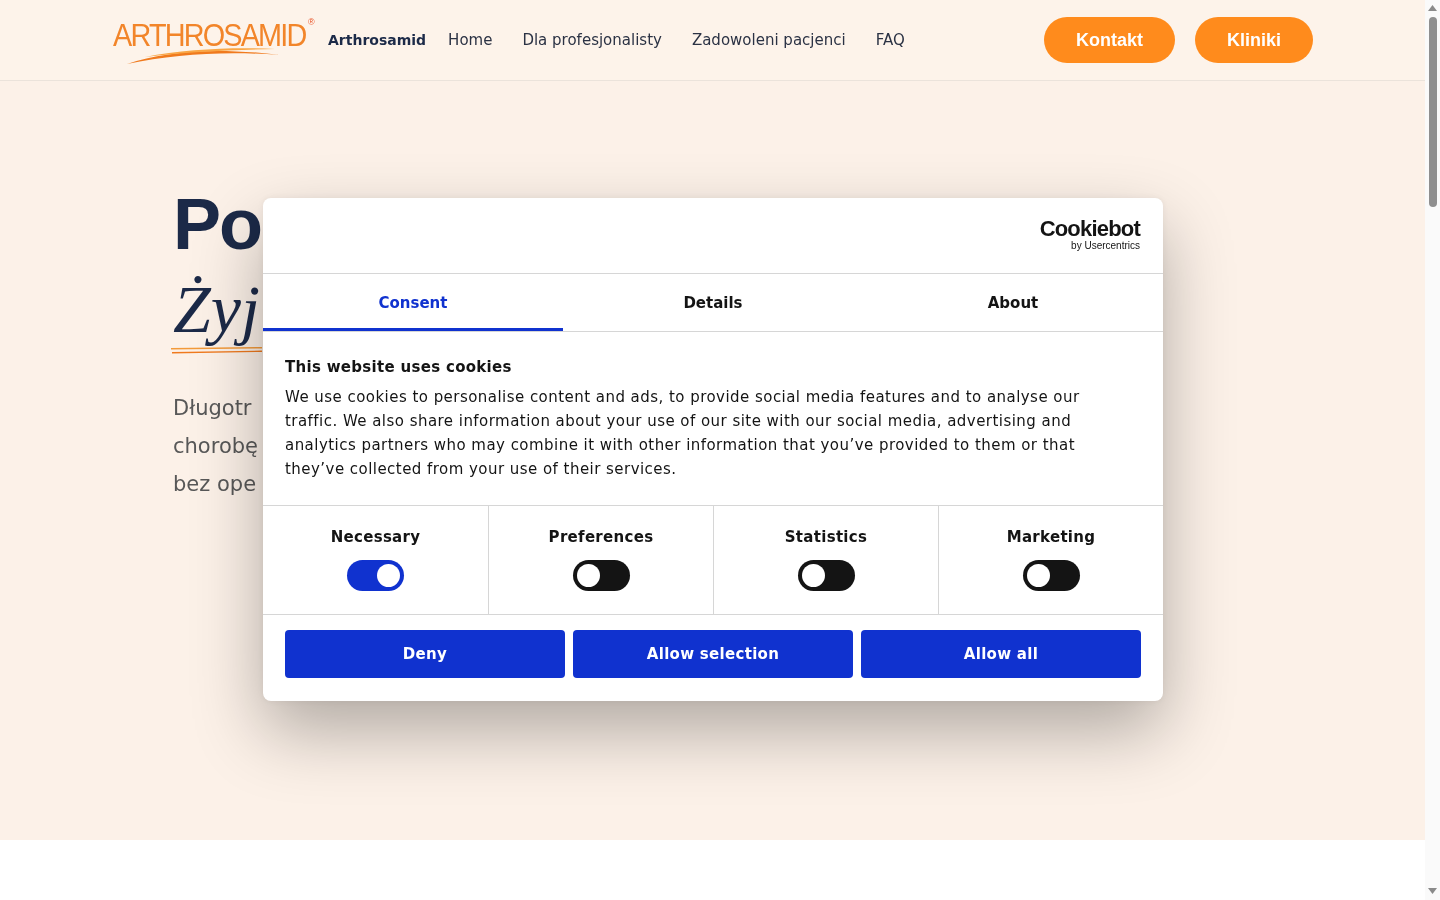 Image resolution: width=1440 pixels, height=900 pixels. I want to click on scrollbar-thumb, so click(1432, 112).